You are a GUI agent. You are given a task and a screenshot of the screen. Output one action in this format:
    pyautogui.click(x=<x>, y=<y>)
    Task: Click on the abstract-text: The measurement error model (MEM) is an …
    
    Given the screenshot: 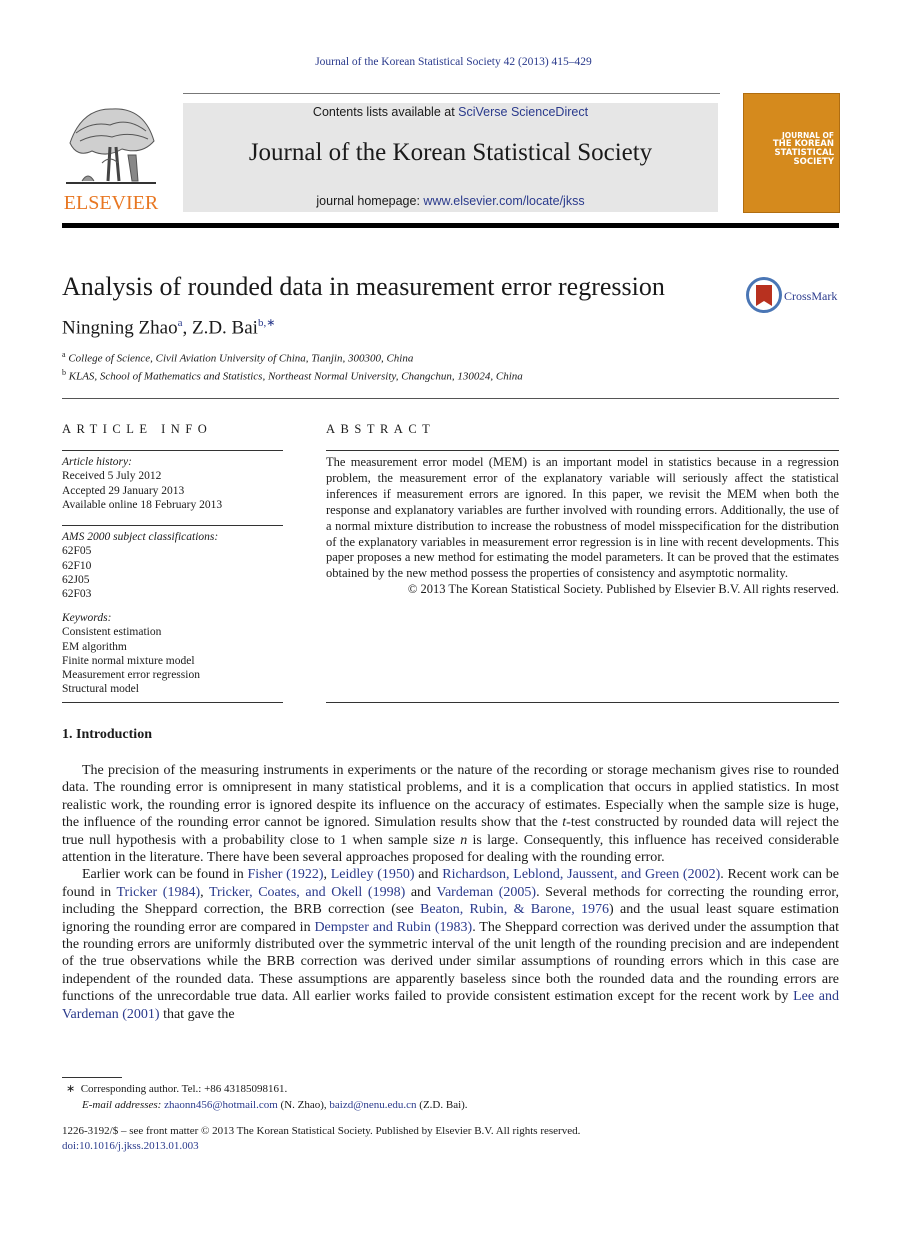 What is the action you would take?
    pyautogui.click(x=582, y=518)
    